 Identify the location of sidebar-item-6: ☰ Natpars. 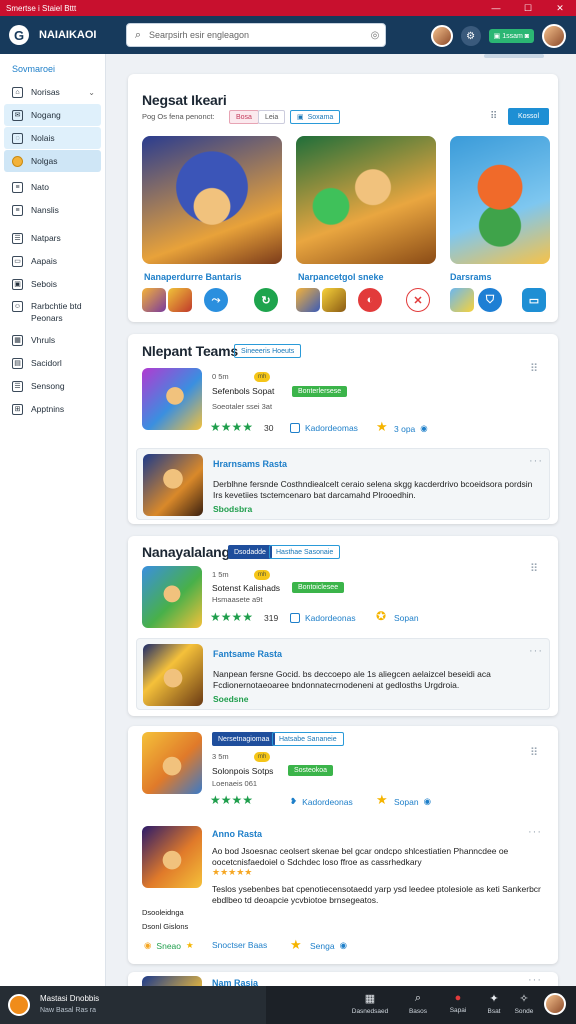
(52, 238).